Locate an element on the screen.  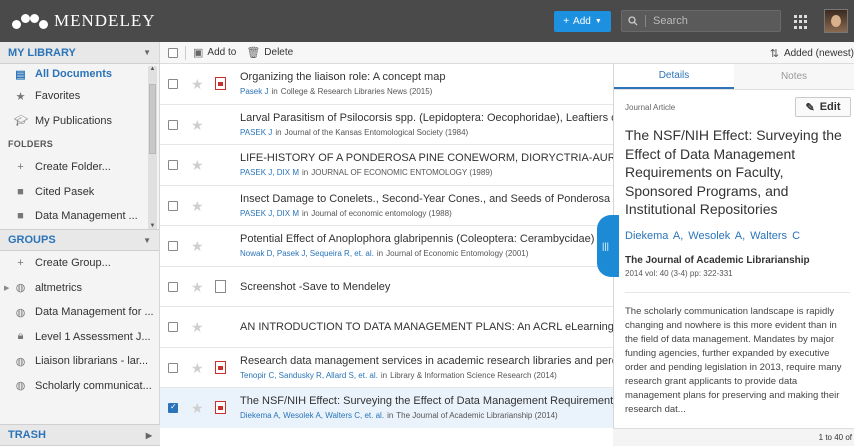
sidebar-scrollbar: ▲ ▼ is located at coordinates (152, 147).